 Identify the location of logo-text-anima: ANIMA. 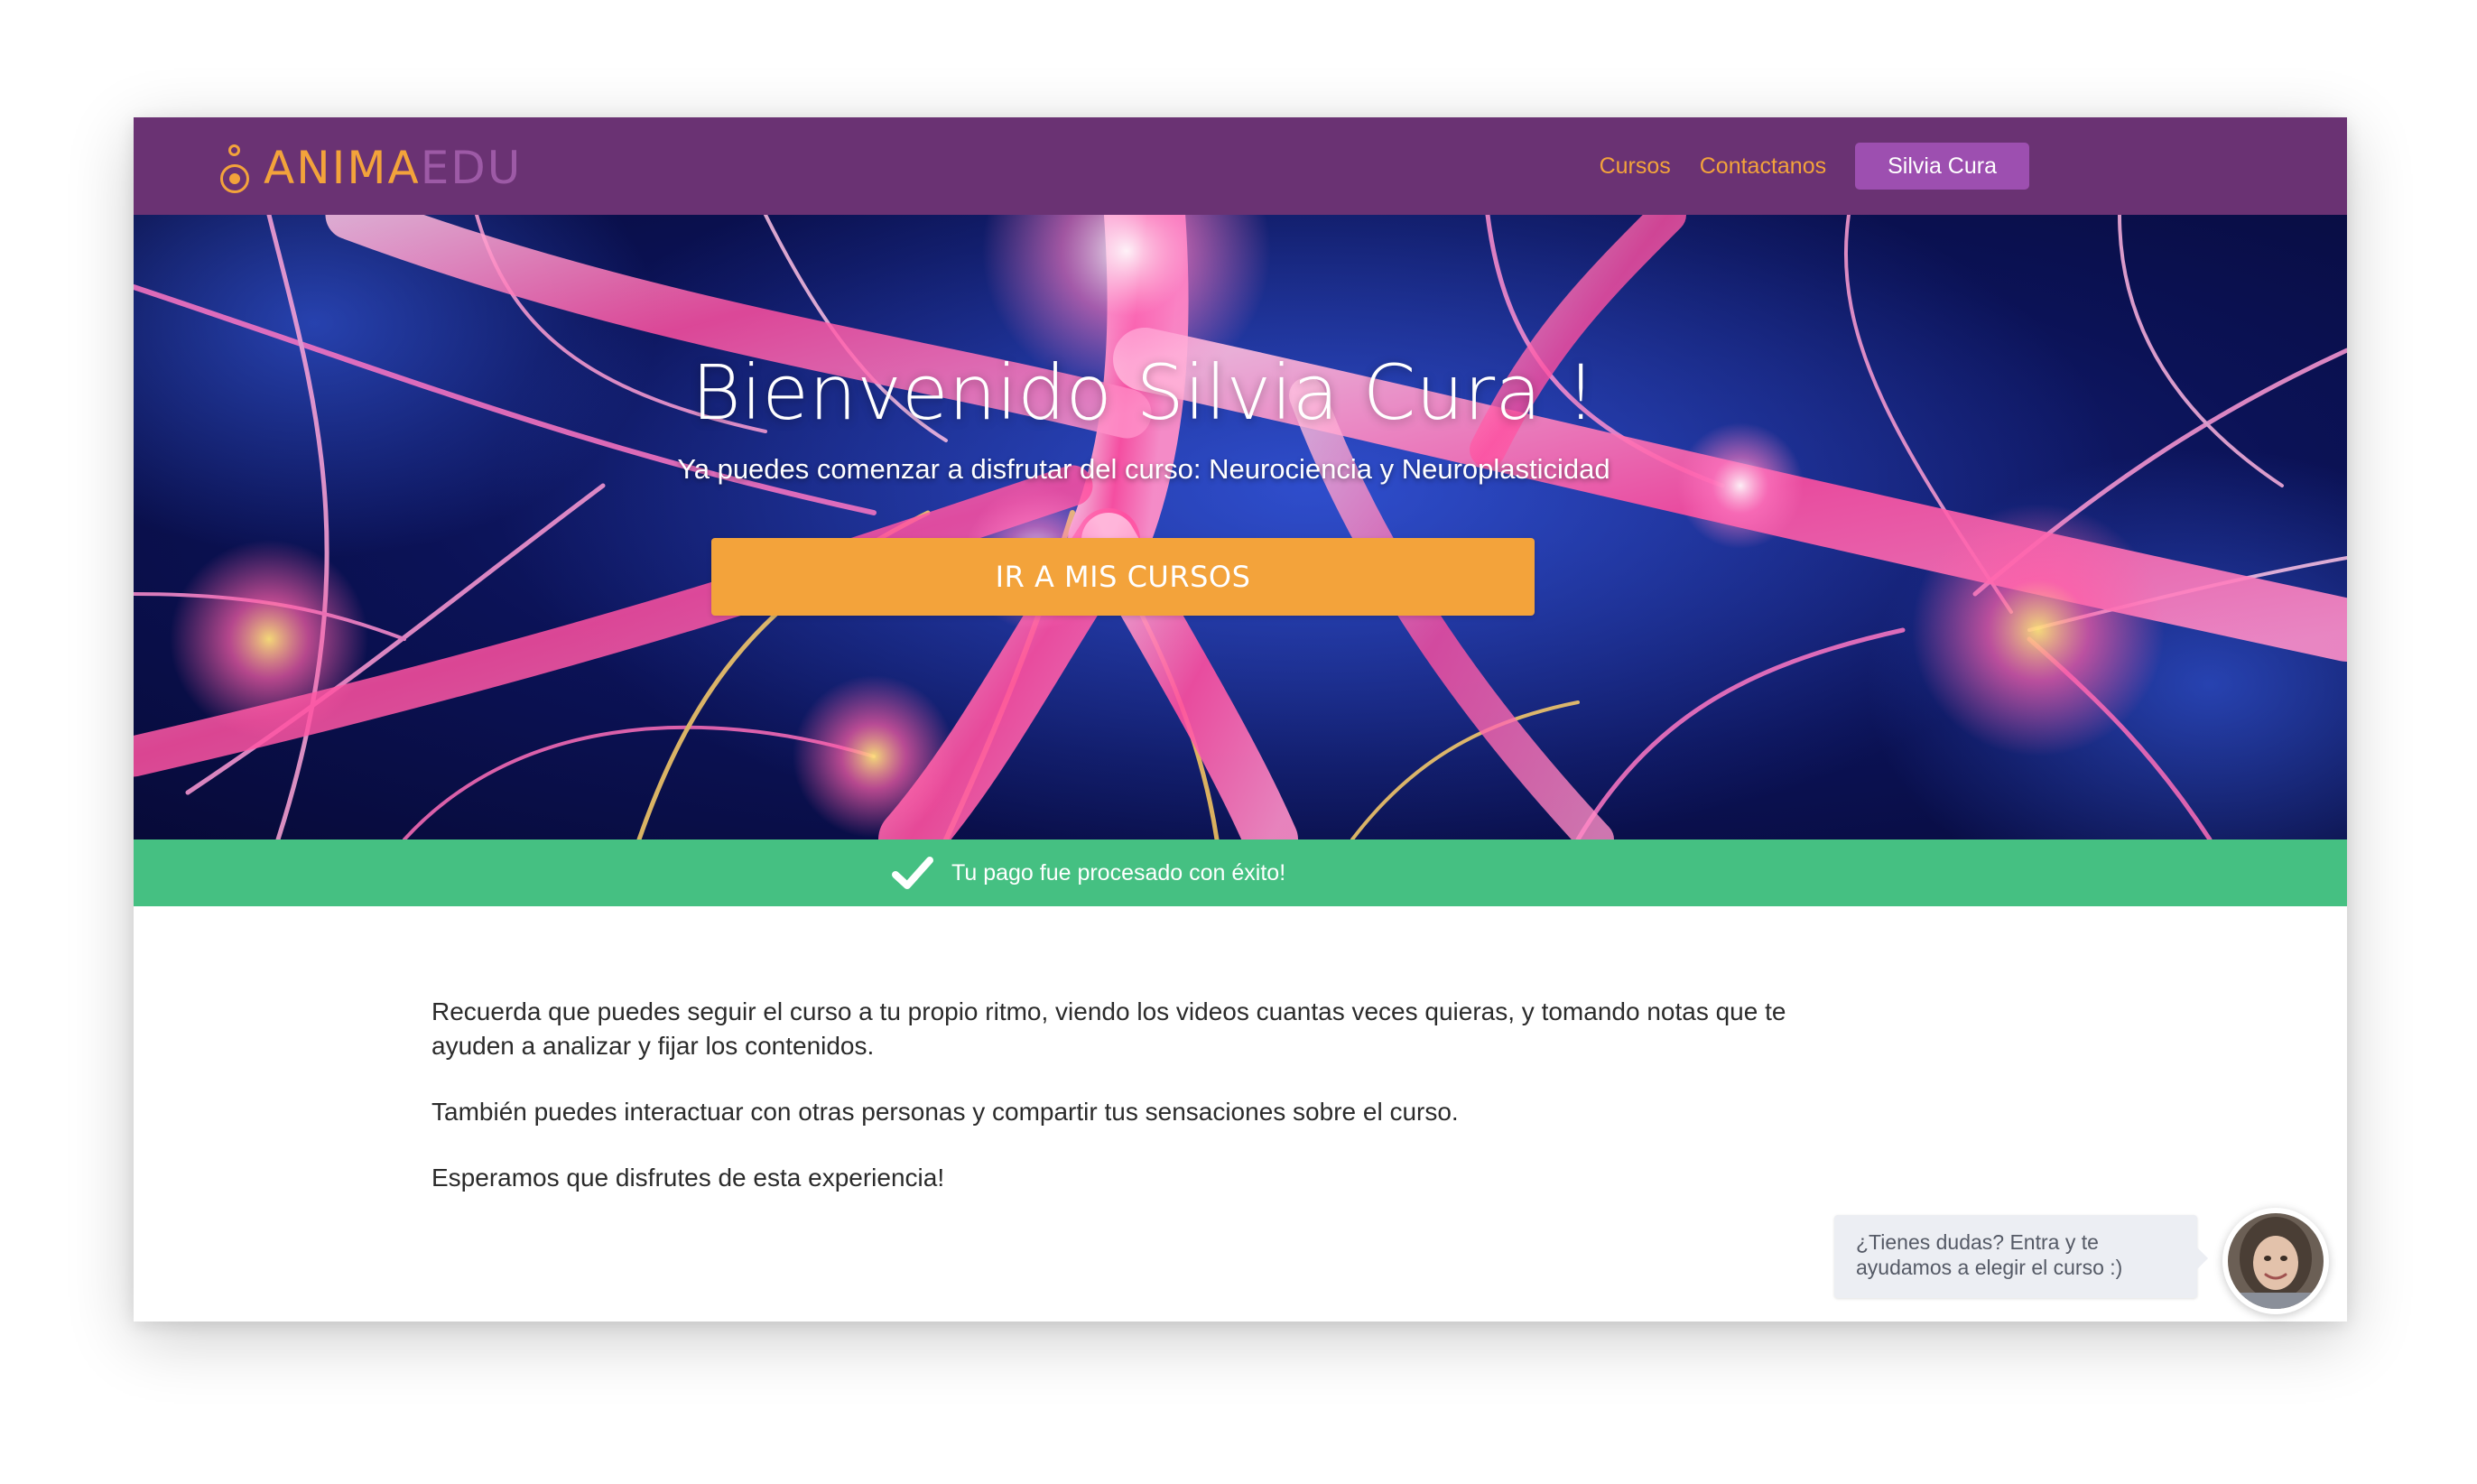
(343, 168).